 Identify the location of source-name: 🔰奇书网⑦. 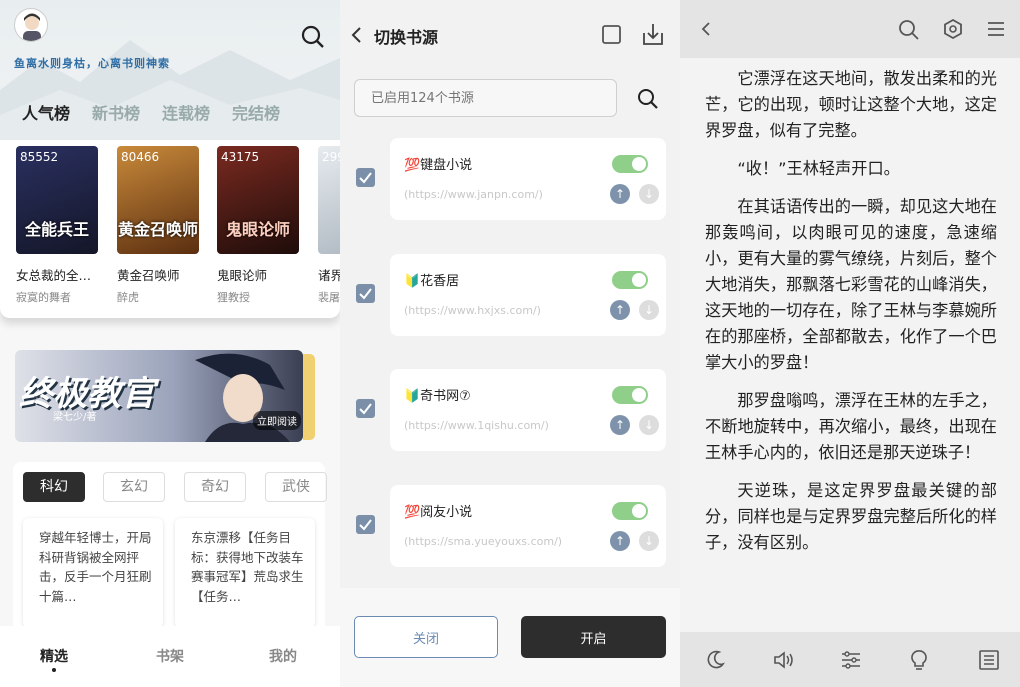
(437, 396).